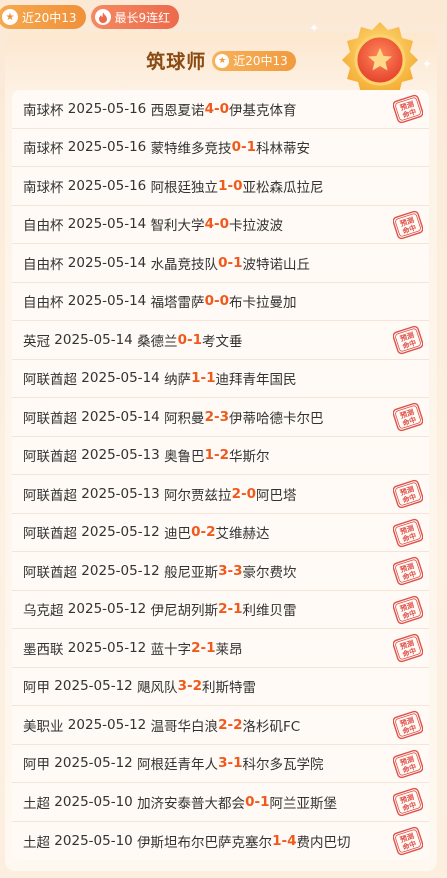 The width and height of the screenshot is (447, 878). What do you see at coordinates (171, 649) in the screenshot?
I see `match-home-team: 蓝十字` at bounding box center [171, 649].